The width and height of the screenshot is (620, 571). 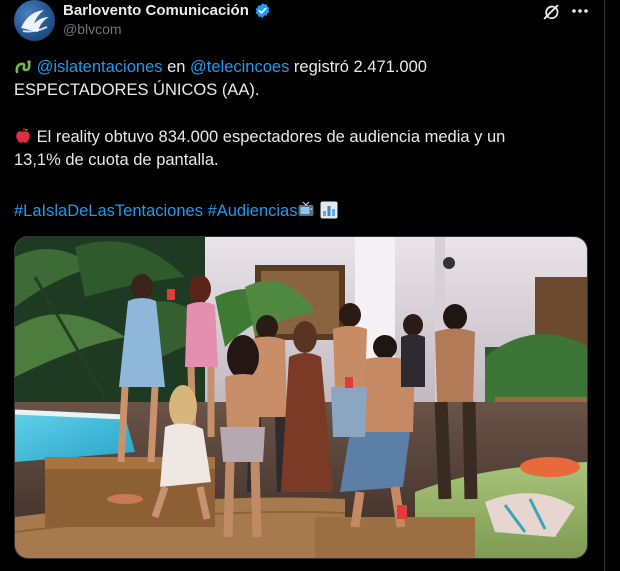 What do you see at coordinates (23, 136) in the screenshot?
I see `apple-emoji-icon` at bounding box center [23, 136].